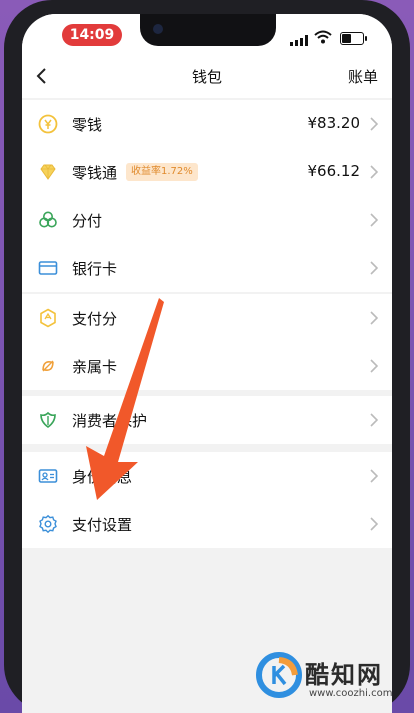 The width and height of the screenshot is (414, 713). What do you see at coordinates (353, 38) in the screenshot?
I see `battery-icon` at bounding box center [353, 38].